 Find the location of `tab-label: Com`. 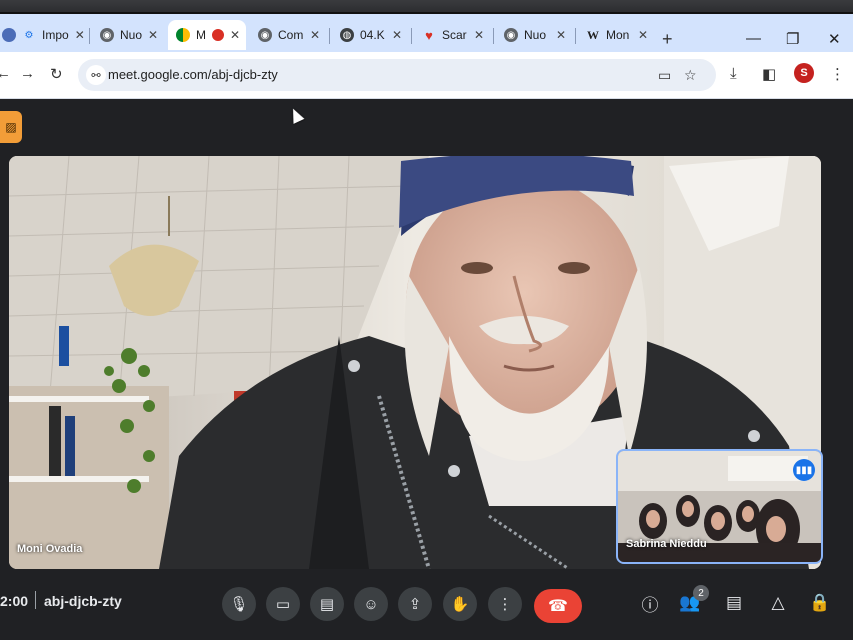

tab-label: Com is located at coordinates (291, 35).